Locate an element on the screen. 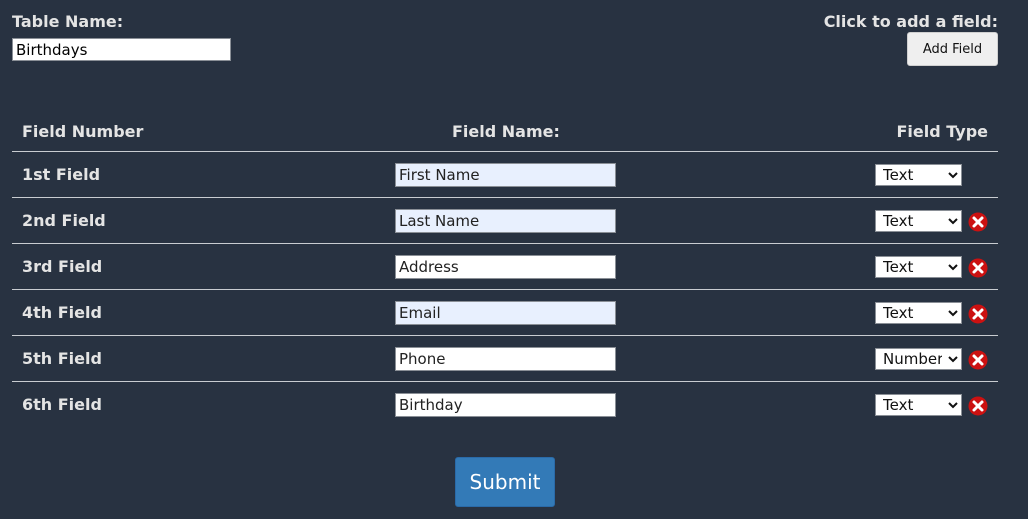 Image resolution: width=1028 pixels, height=519 pixels. field-type-select: Number is located at coordinates (918, 359).